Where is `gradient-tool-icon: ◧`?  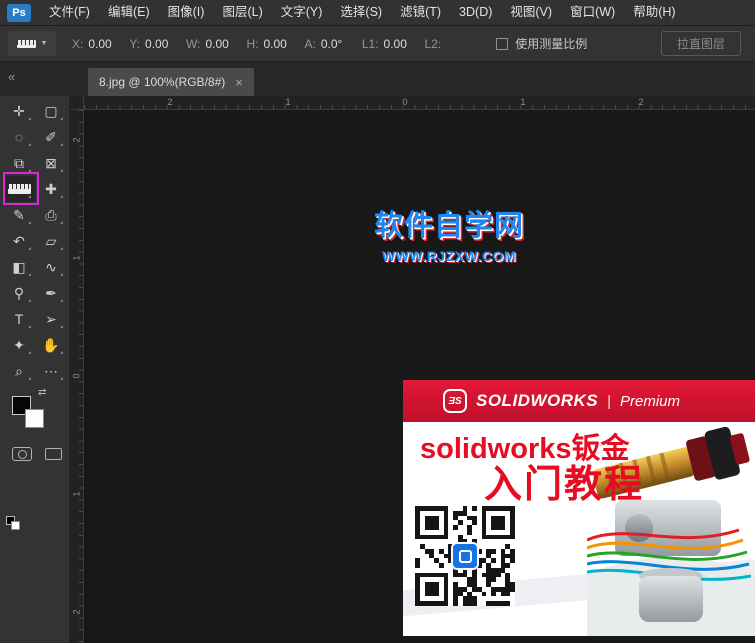
gradient-tool-icon: ◧ is located at coordinates (19, 266).